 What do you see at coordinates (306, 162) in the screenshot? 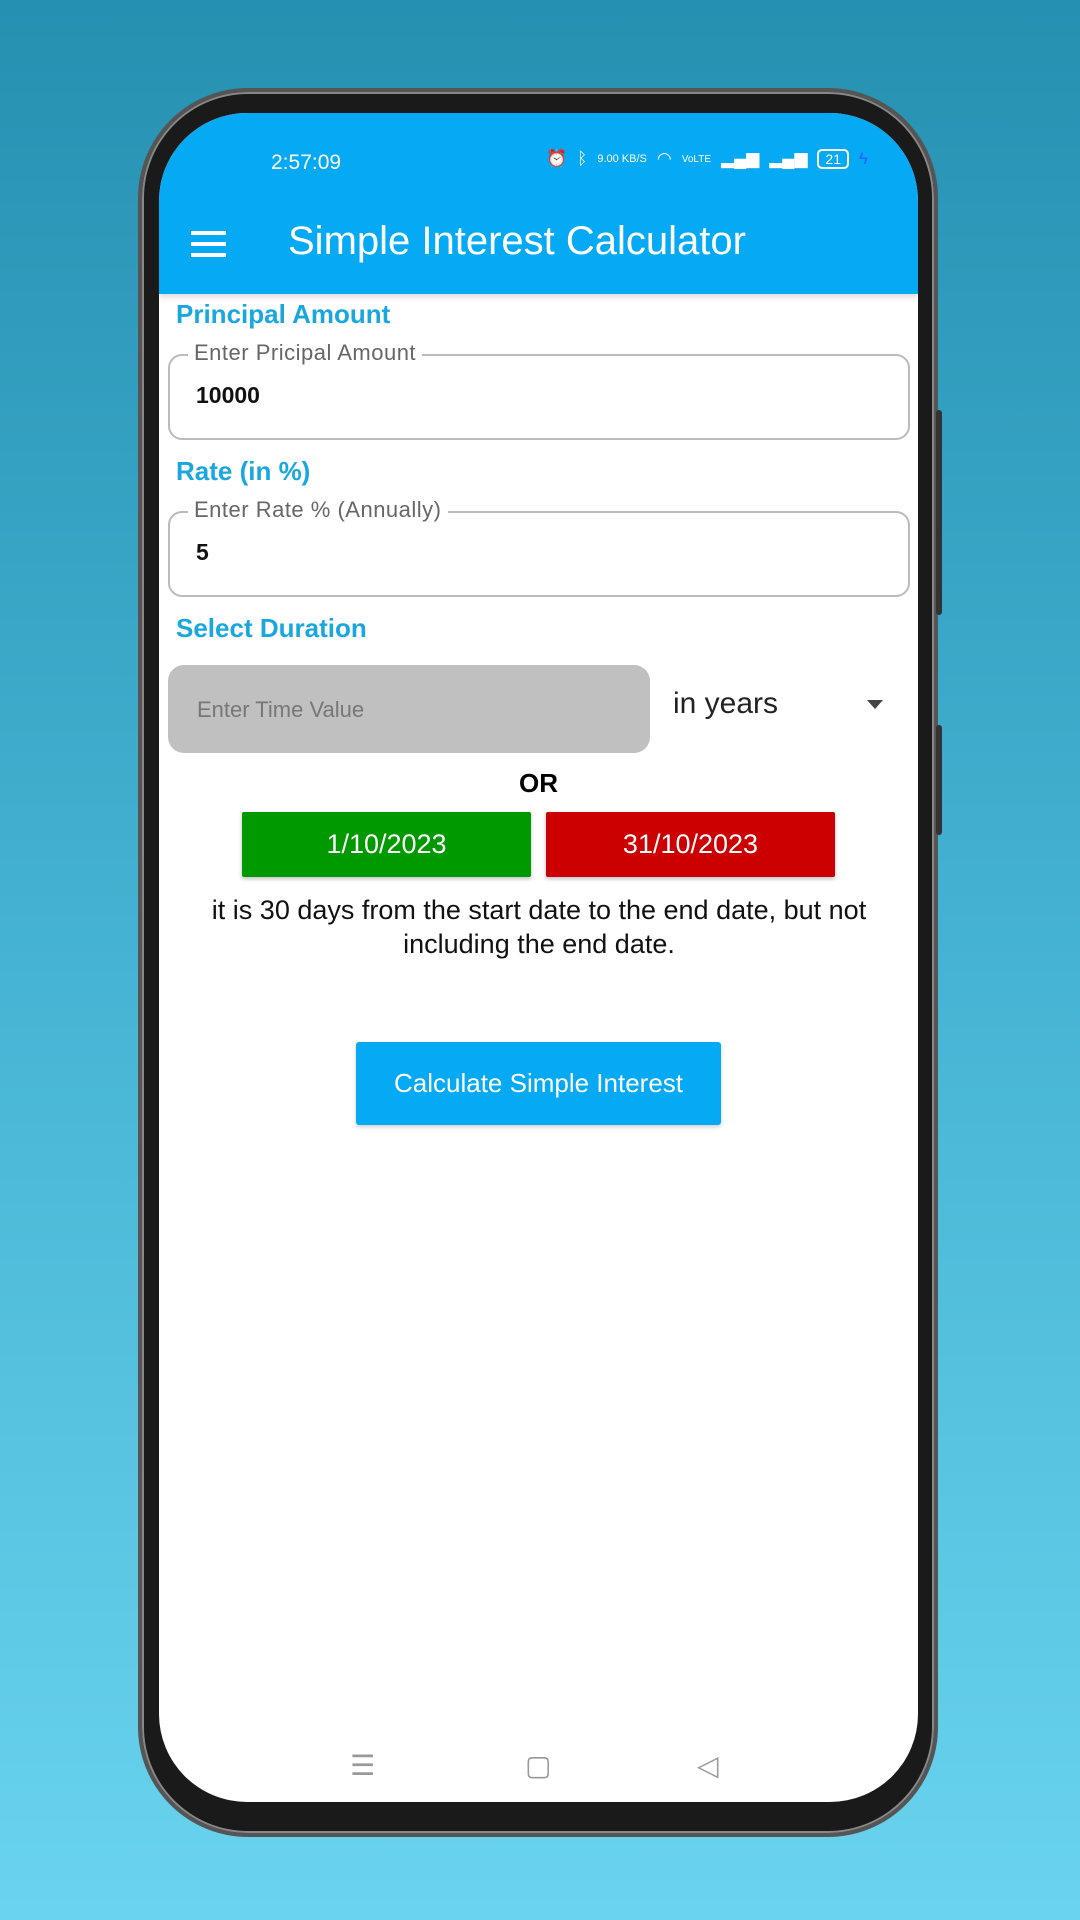
I see `status-time: 2:57:09` at bounding box center [306, 162].